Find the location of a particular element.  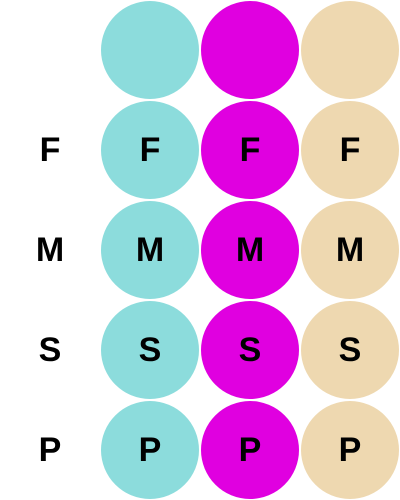

row-label: M is located at coordinates (50, 250).